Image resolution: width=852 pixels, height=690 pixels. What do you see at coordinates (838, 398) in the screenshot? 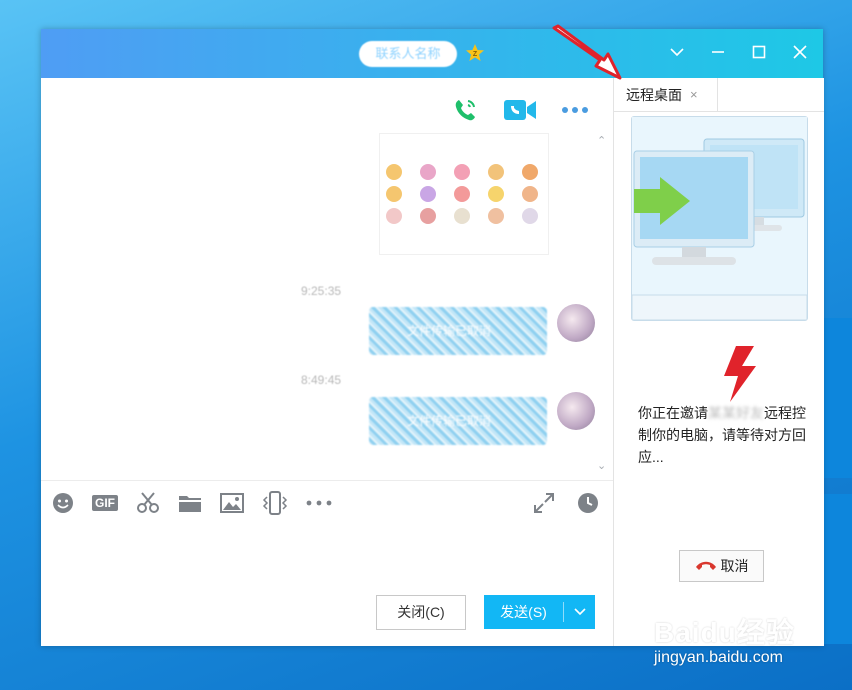
I see `desktop-tile` at bounding box center [838, 398].